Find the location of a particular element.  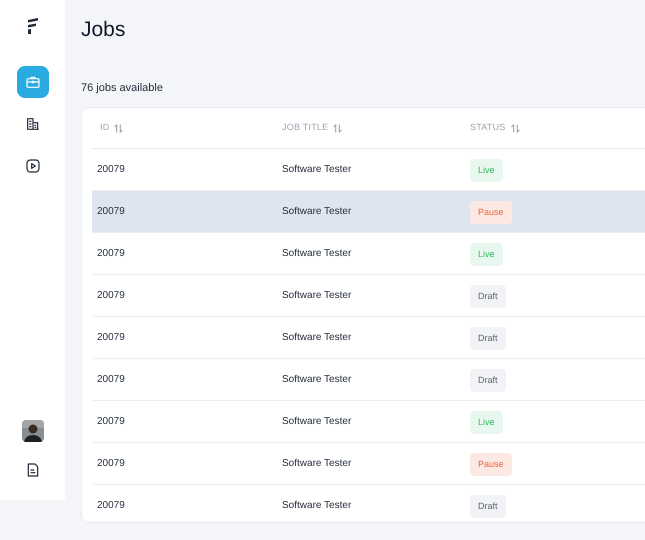

play-icon is located at coordinates (32, 166).